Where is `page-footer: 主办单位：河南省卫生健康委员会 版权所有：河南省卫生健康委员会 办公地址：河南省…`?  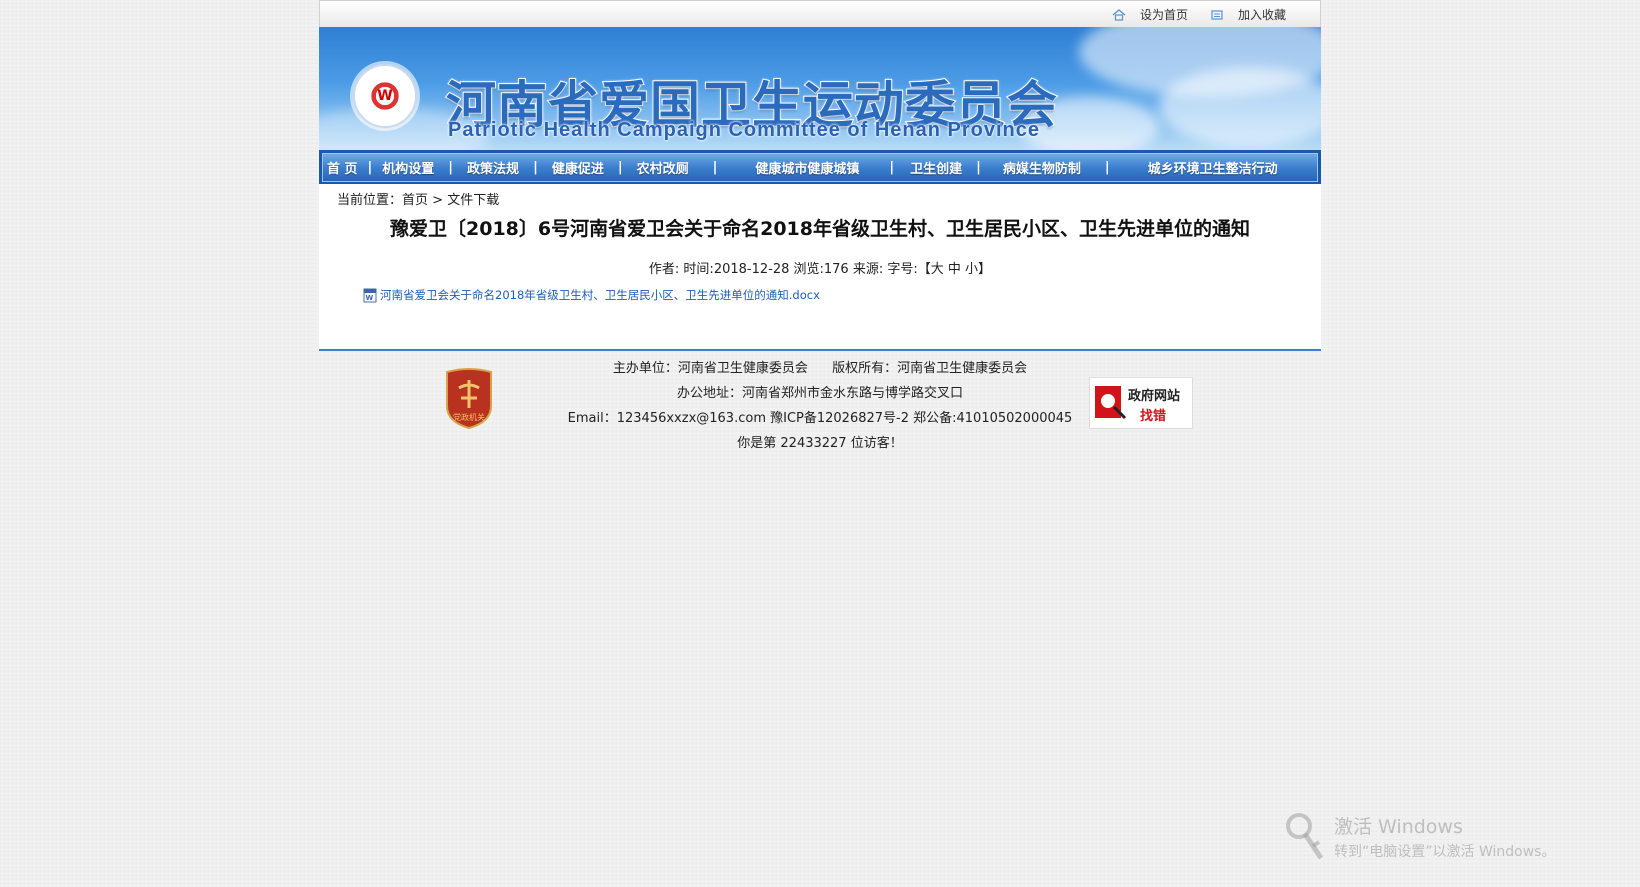 page-footer: 主办单位：河南省卫生健康委员会 版权所有：河南省卫生健康委员会 办公地址：河南省… is located at coordinates (820, 406).